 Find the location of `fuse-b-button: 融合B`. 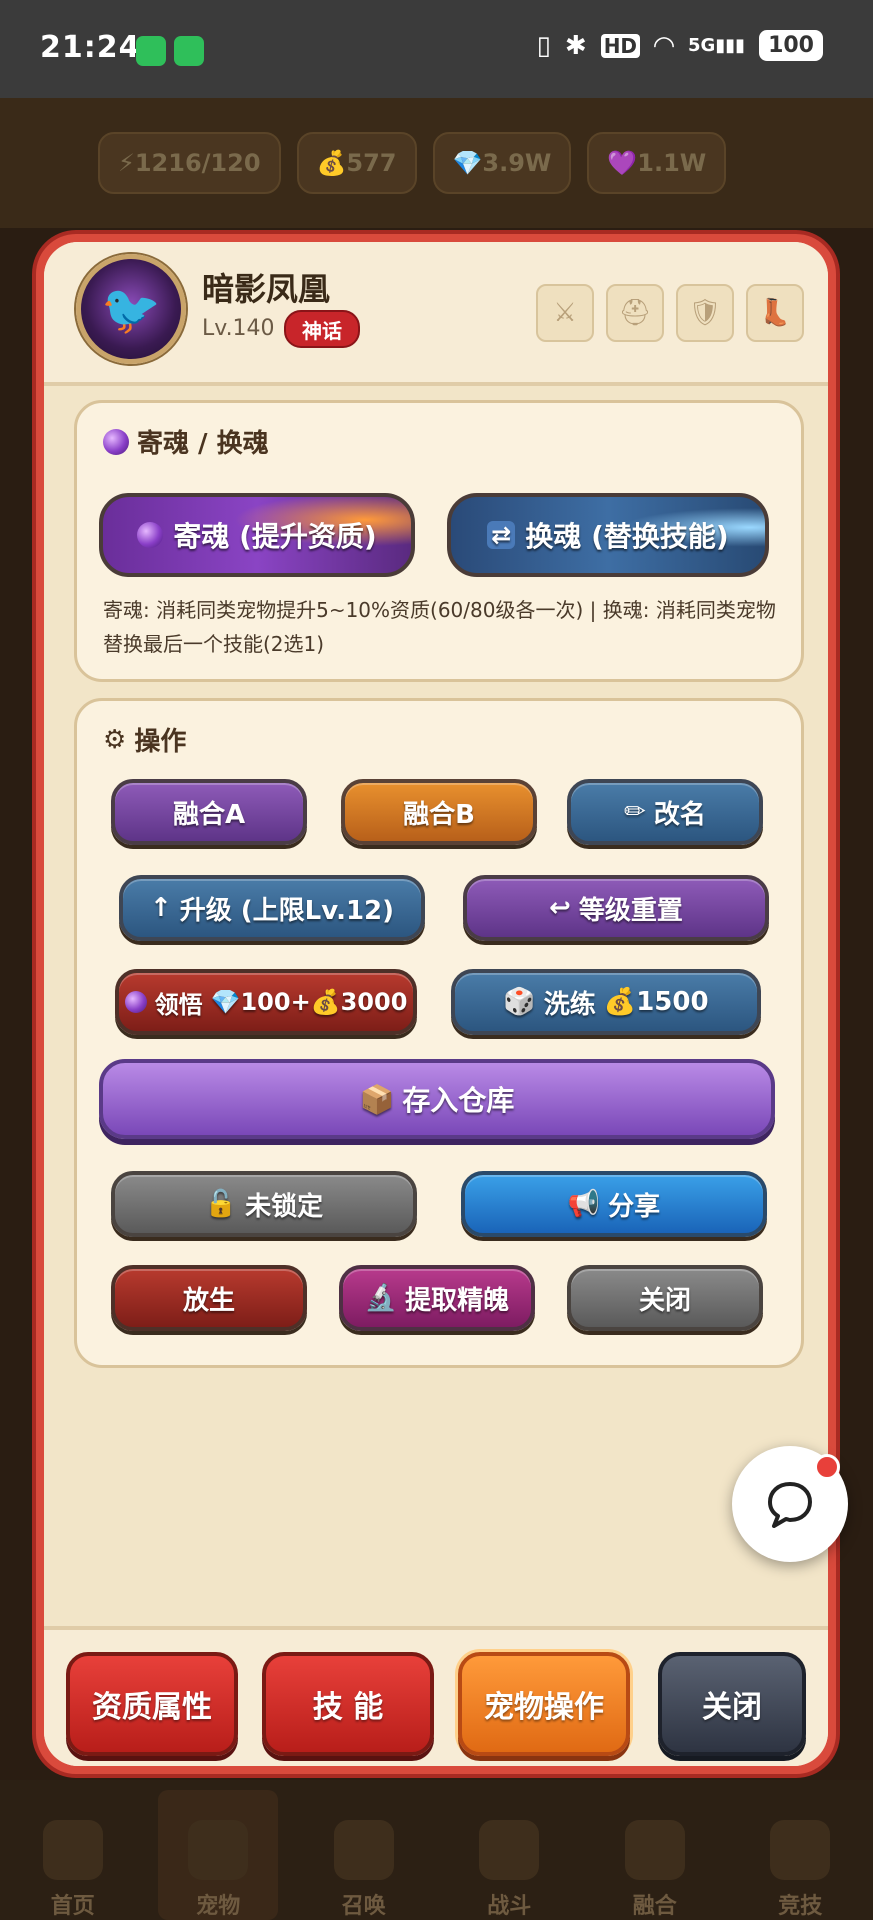

fuse-b-button: 融合B is located at coordinates (439, 812).